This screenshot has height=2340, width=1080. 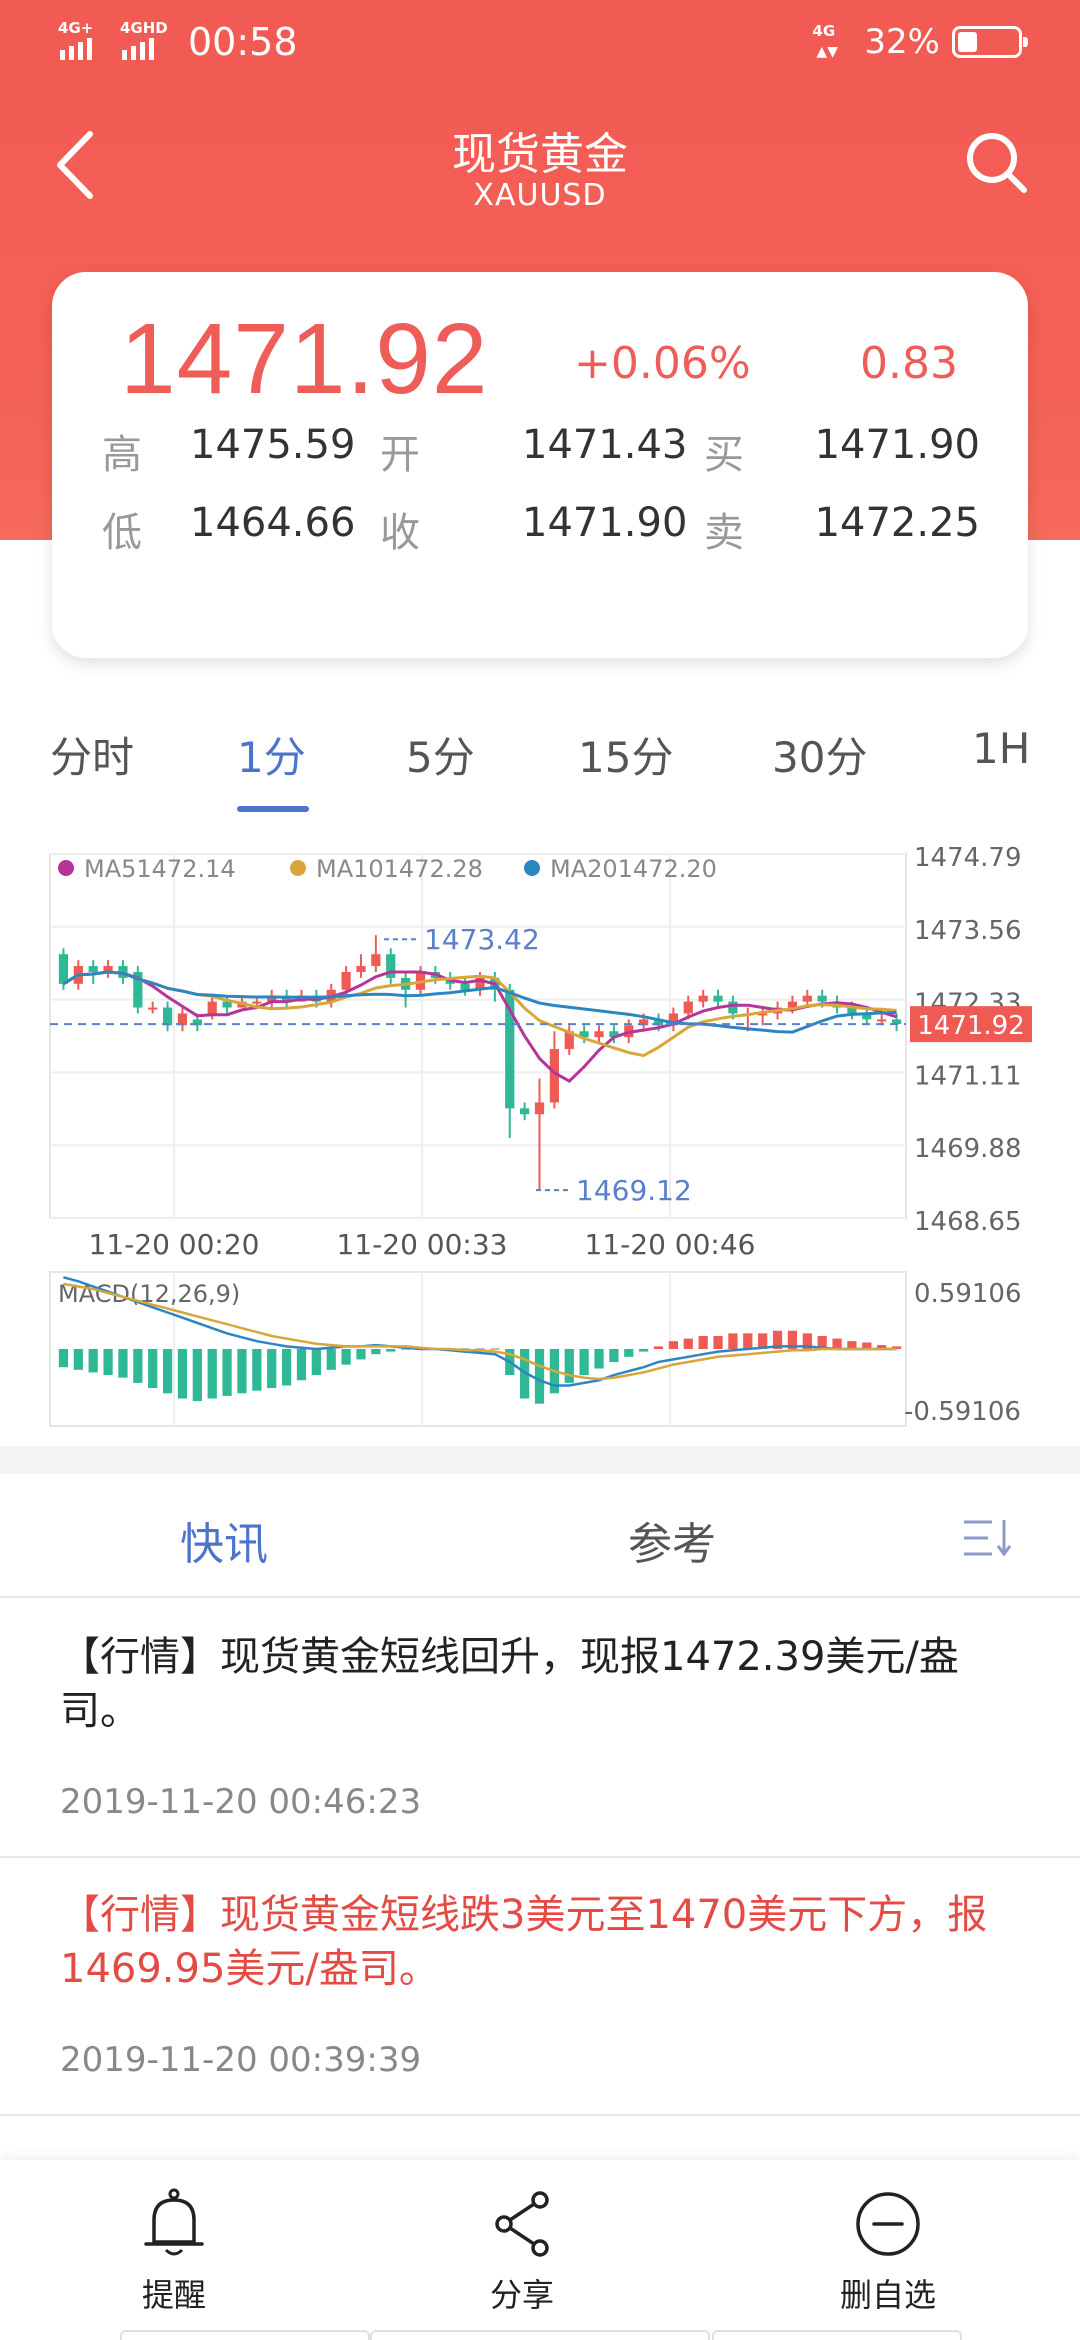 What do you see at coordinates (160, 869) in the screenshot?
I see `legend-label: MA51472.14` at bounding box center [160, 869].